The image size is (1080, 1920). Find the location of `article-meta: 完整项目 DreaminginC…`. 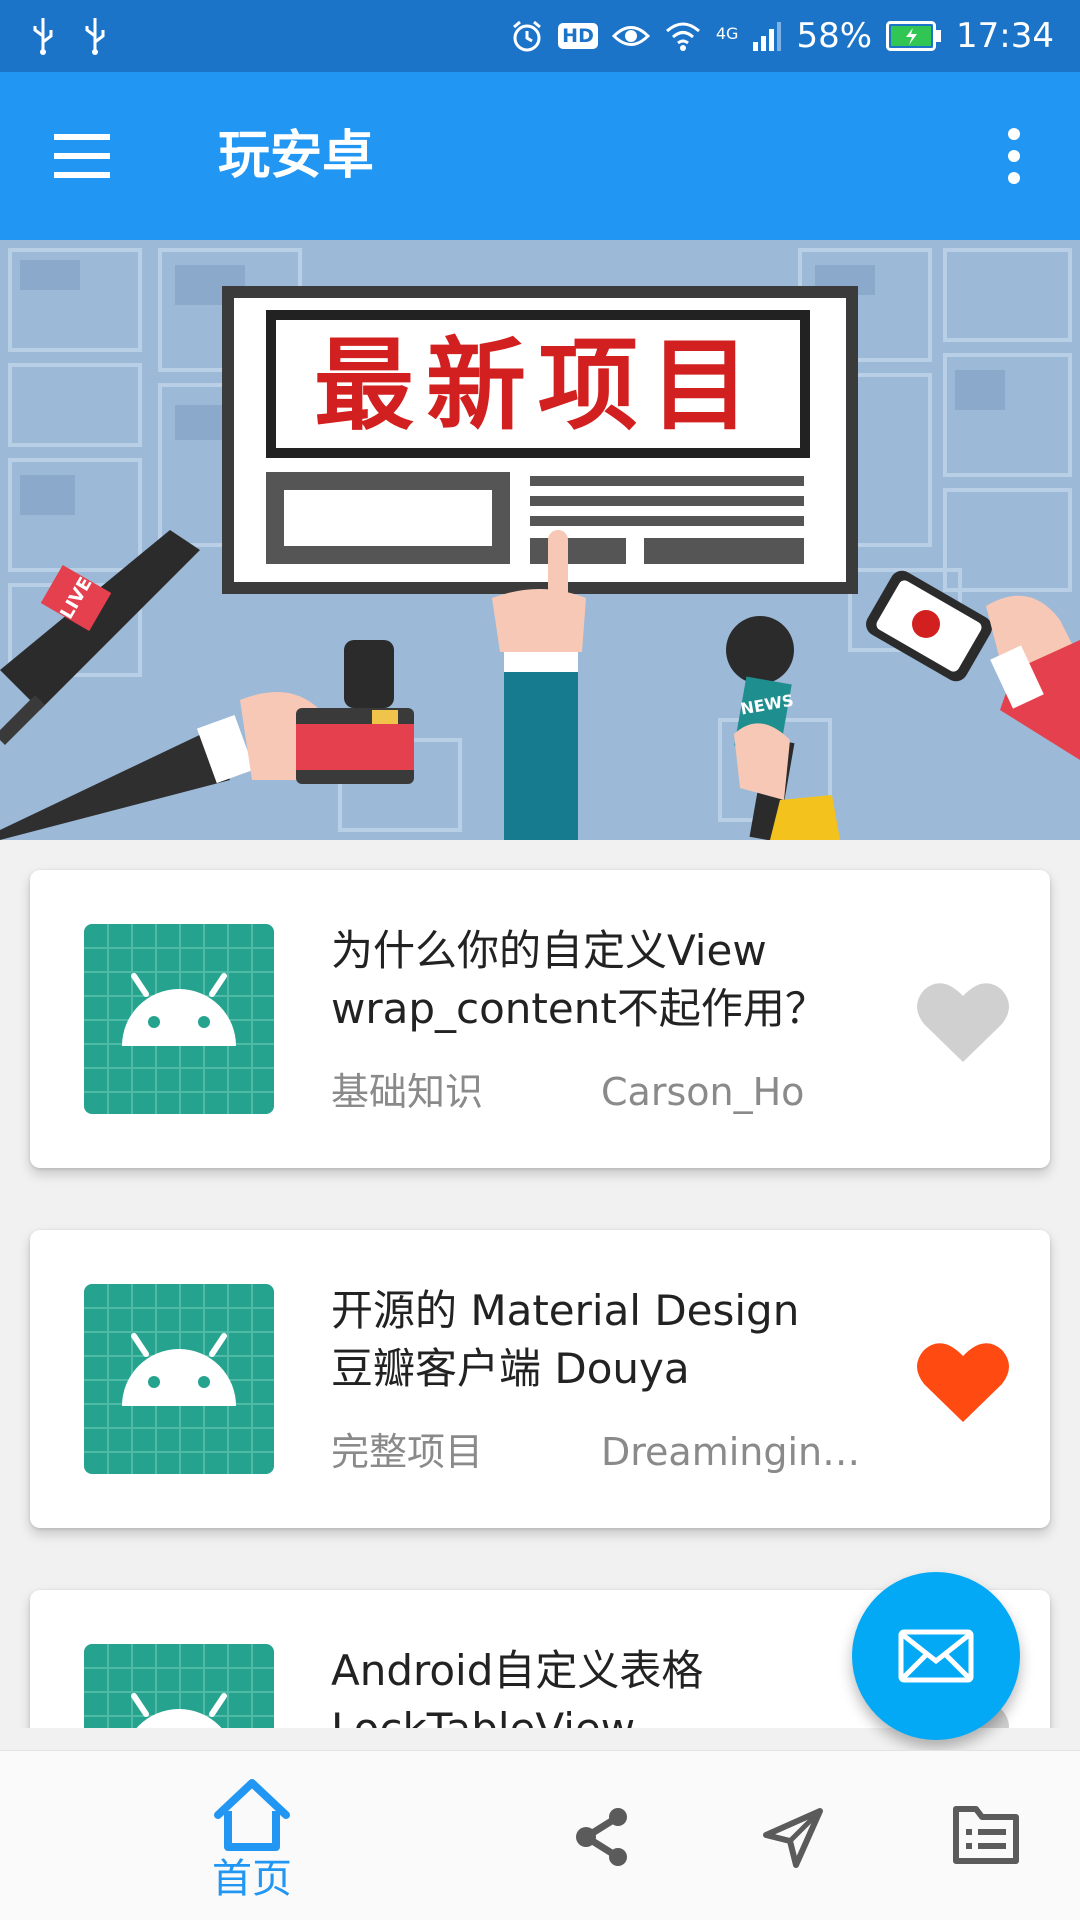

article-meta: 完整项目 DreaminginC… is located at coordinates (601, 1452).